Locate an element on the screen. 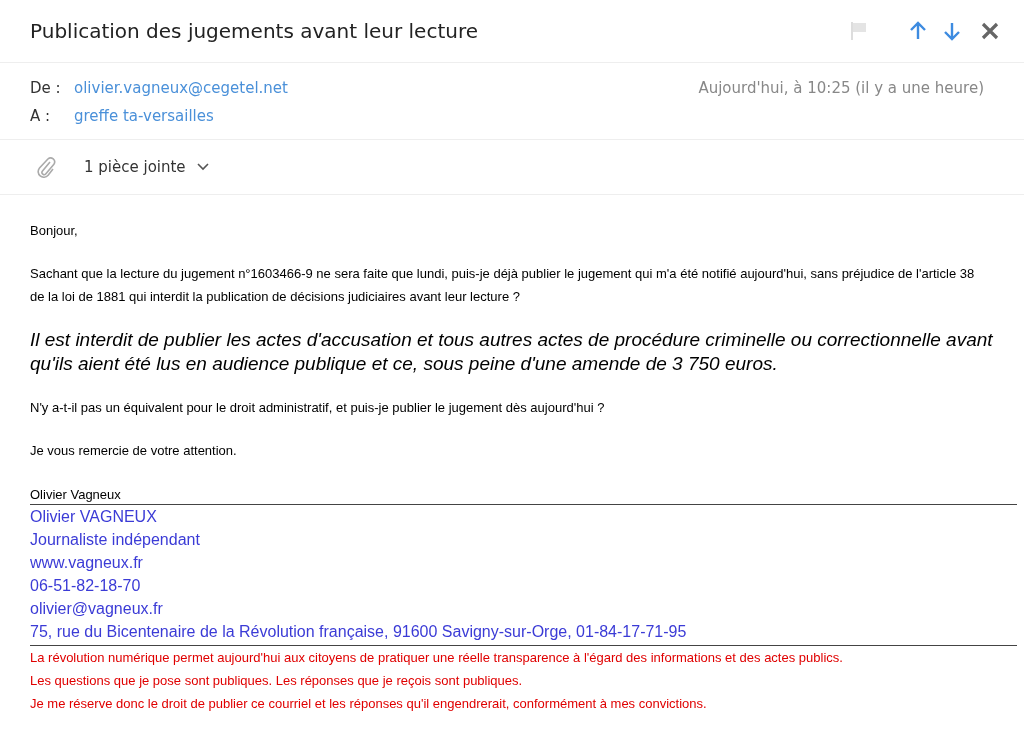 The width and height of the screenshot is (1024, 747). body-paragraph: N'y a-t-il pas un équivalent pour le droit administratif, et puis-je publier le jugement dès aujourd'hui ? is located at coordinates (318, 408).